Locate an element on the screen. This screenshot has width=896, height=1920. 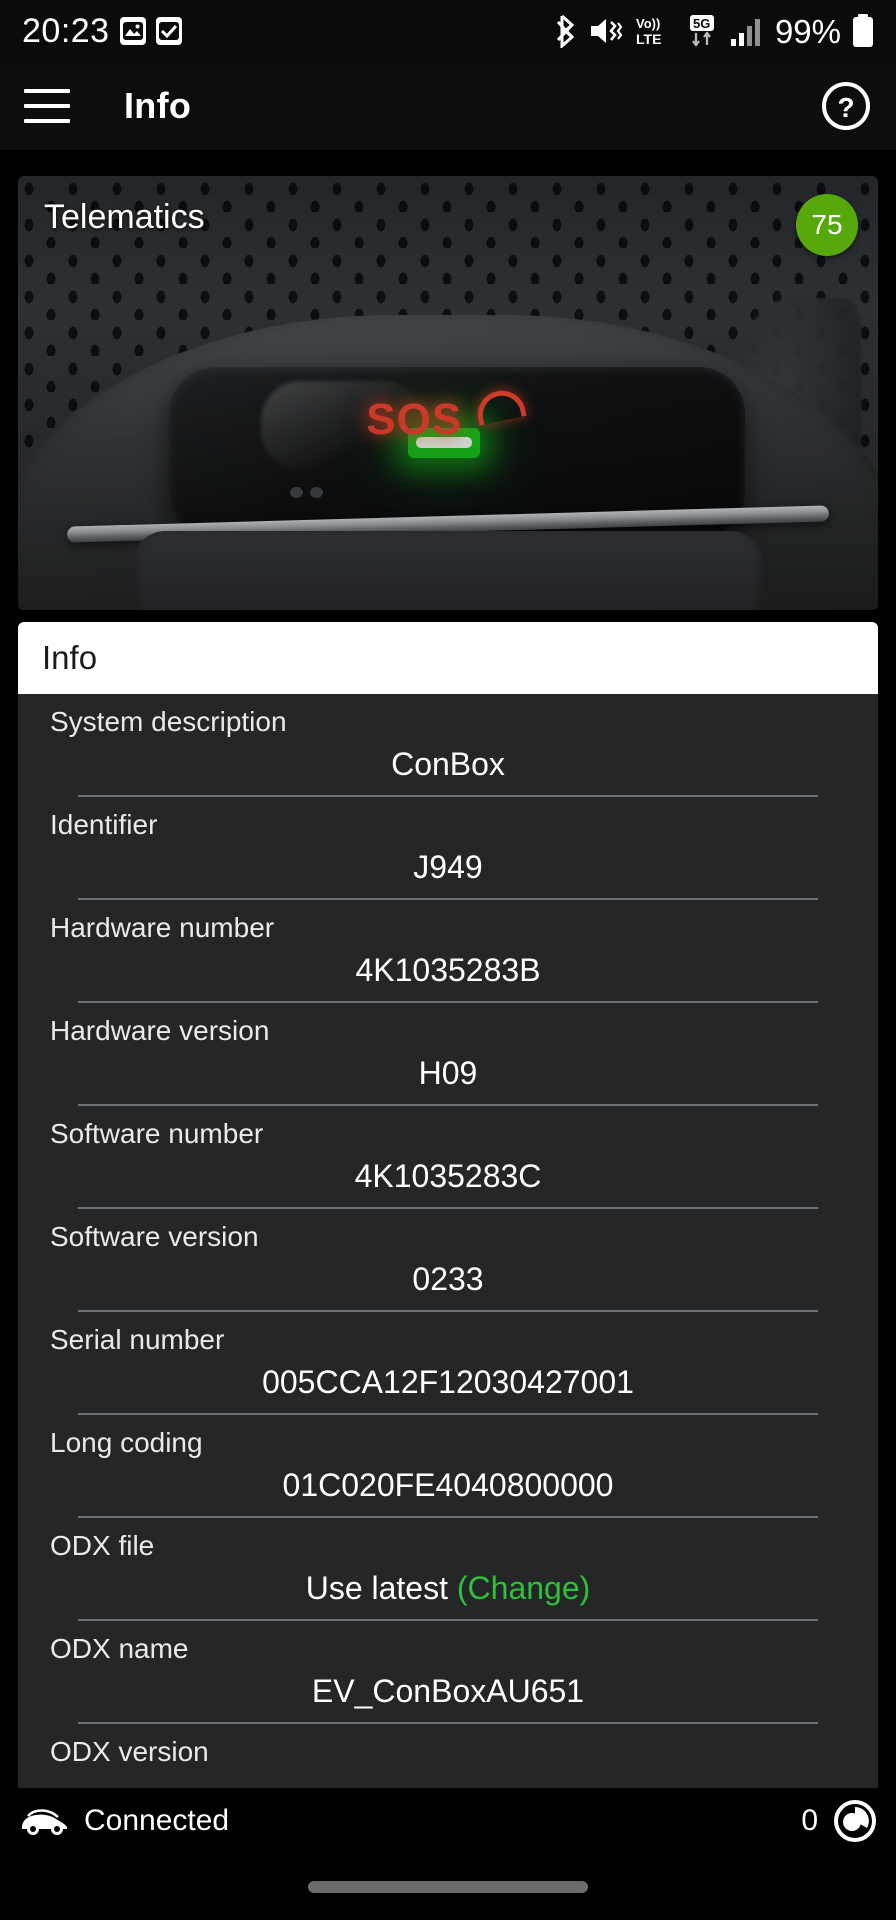
info-row-value: ConBox is located at coordinates (448, 766).